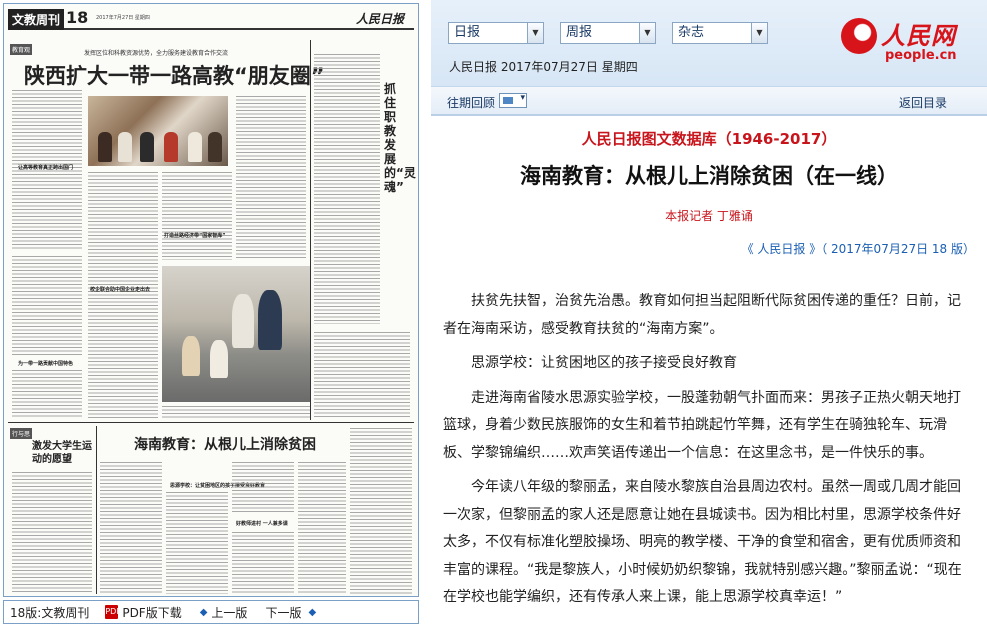 This screenshot has width=987, height=626. What do you see at coordinates (283, 612) in the screenshot?
I see `next-page-link: 下一版` at bounding box center [283, 612].